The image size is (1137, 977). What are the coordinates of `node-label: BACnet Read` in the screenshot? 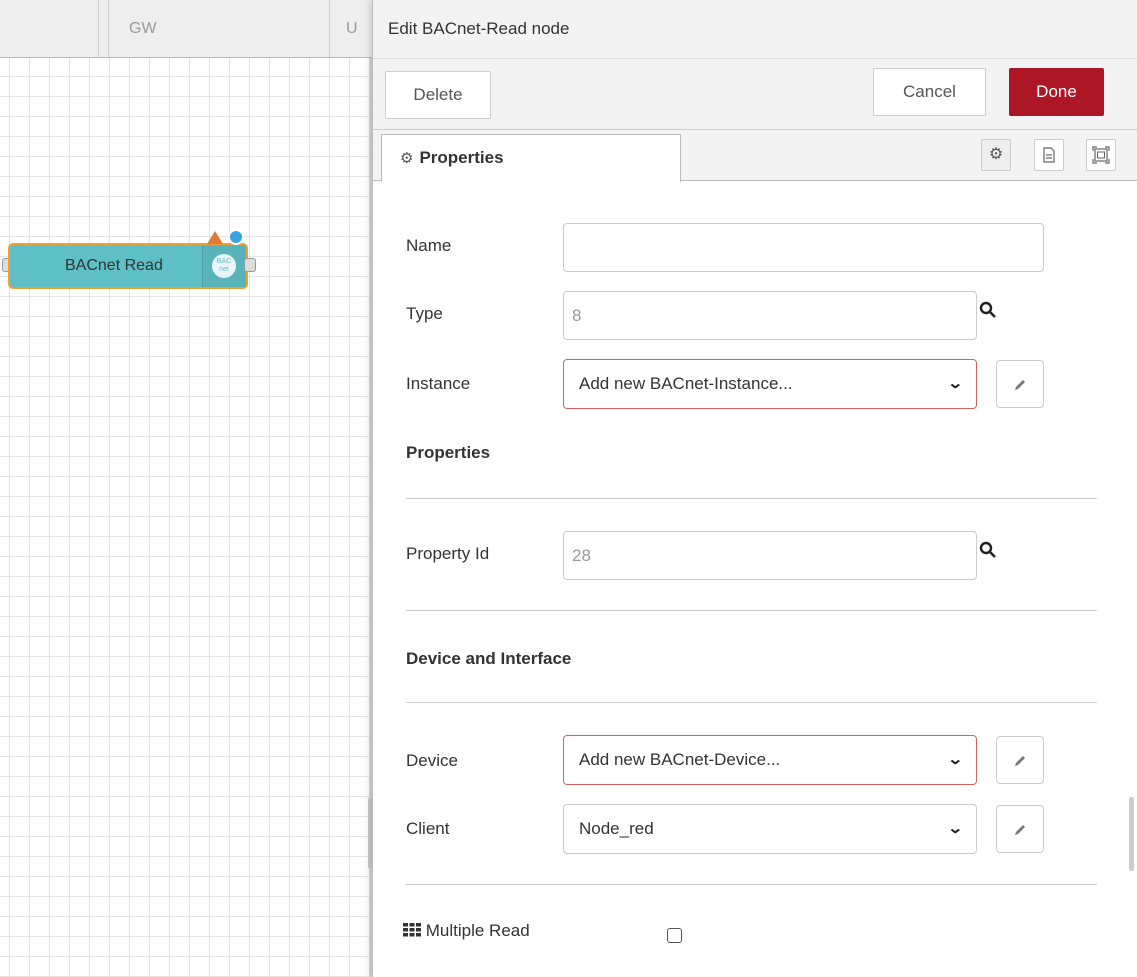 It's located at (114, 265).